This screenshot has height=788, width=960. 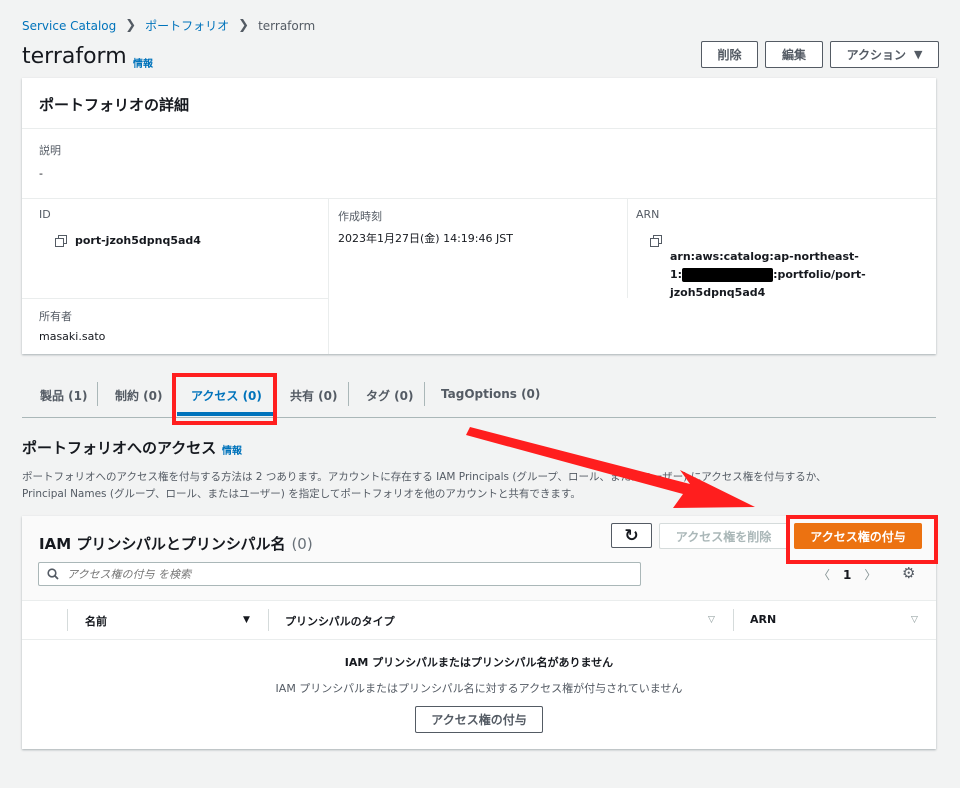 I want to click on page-title: terraform, so click(x=74, y=56).